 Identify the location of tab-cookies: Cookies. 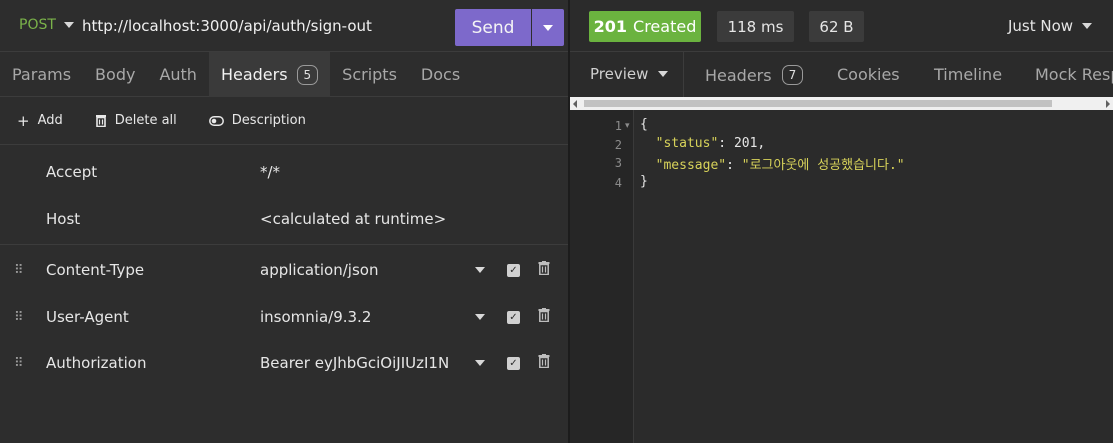
(868, 74).